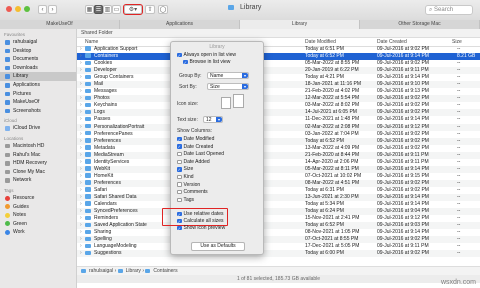 The height and width of the screenshot is (288, 480). I want to click on date-created-cell: 09-Jul-2016 at 9:10 PM, so click(403, 84).